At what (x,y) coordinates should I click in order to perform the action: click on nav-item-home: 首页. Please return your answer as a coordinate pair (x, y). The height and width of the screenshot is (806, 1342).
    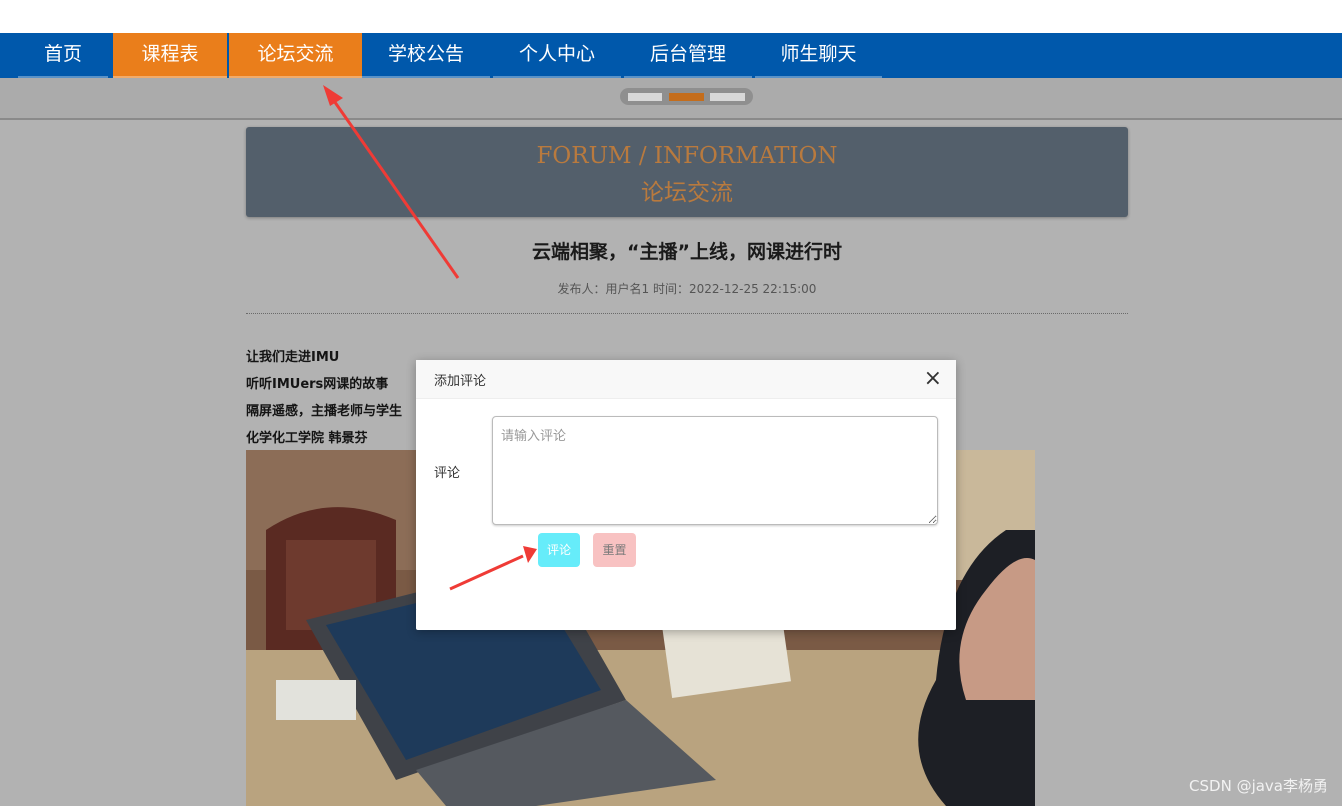
    Looking at the image, I should click on (63, 55).